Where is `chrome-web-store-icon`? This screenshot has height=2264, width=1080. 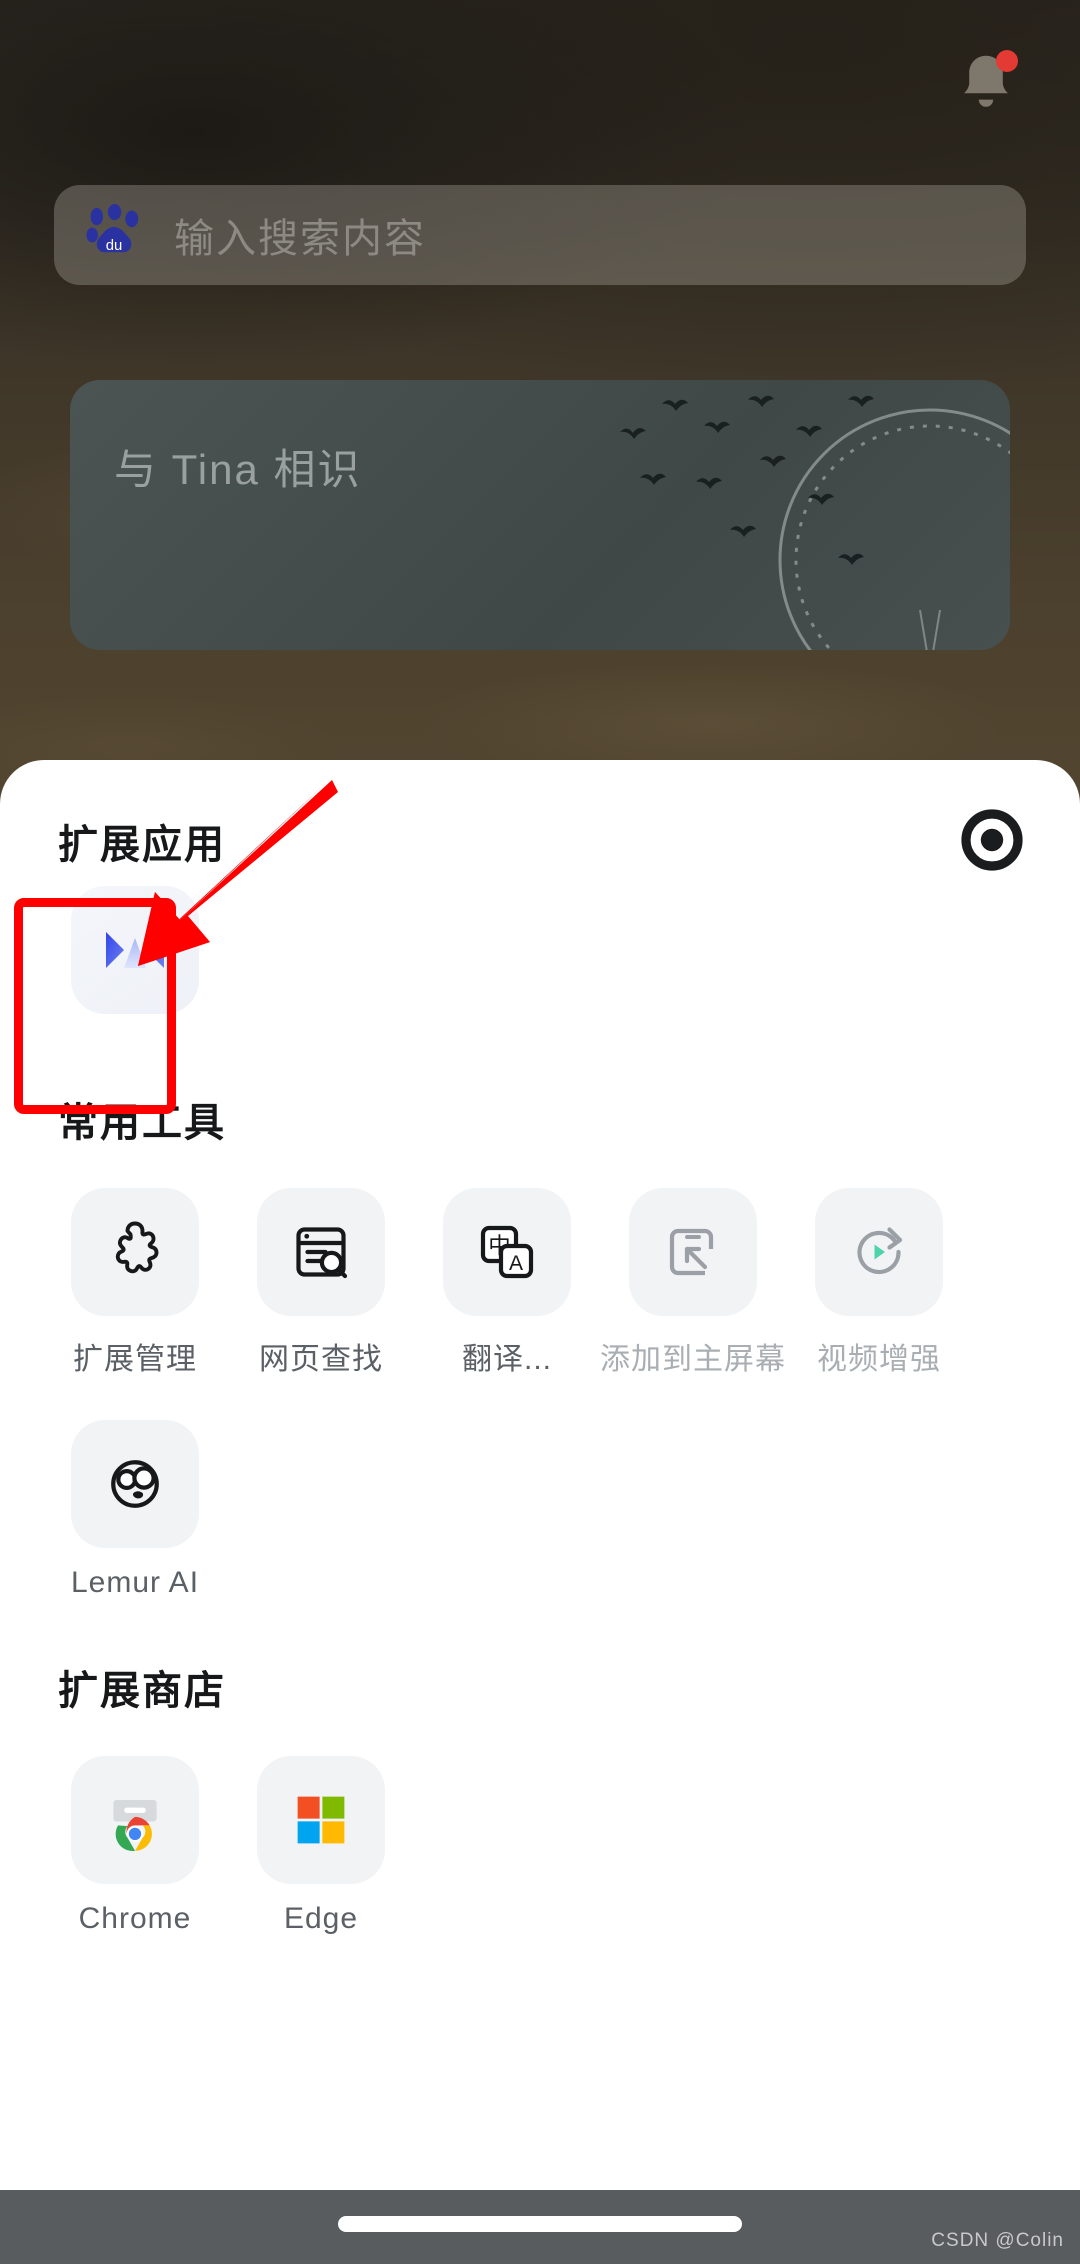
chrome-web-store-icon is located at coordinates (135, 1825).